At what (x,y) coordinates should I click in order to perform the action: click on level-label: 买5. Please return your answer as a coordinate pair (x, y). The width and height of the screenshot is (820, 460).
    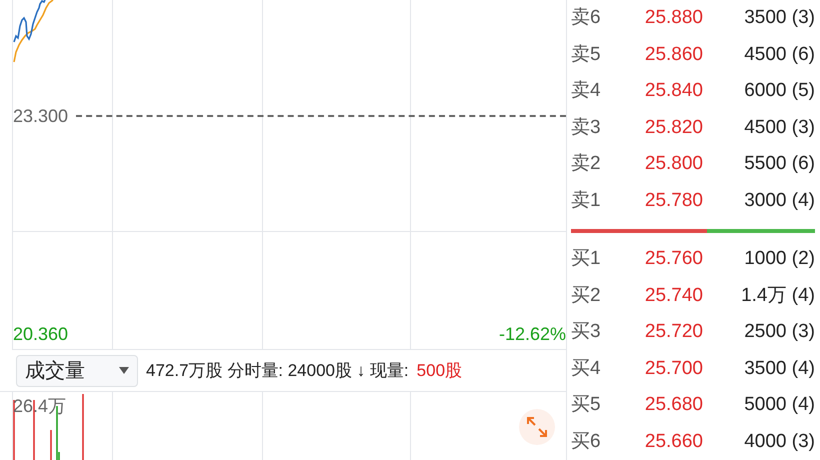
    Looking at the image, I should click on (586, 405).